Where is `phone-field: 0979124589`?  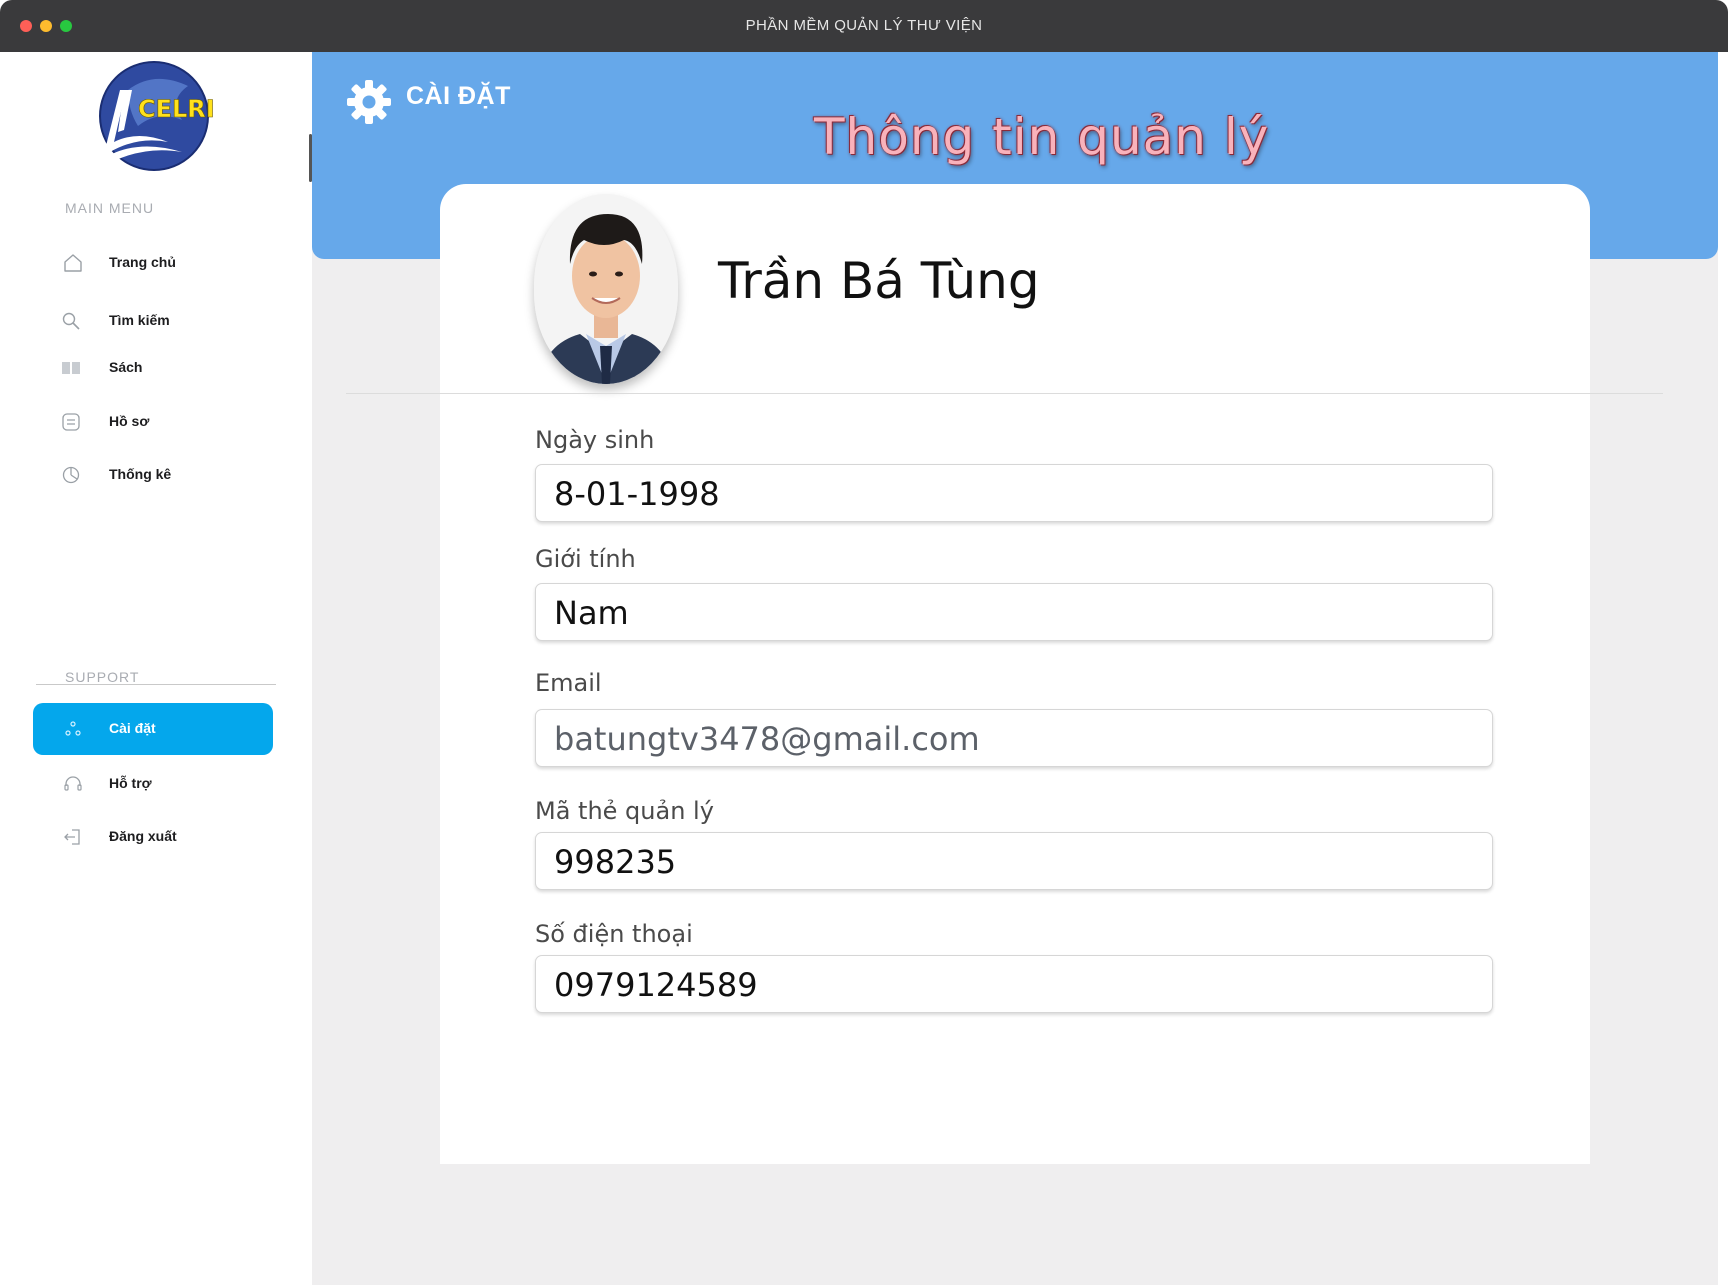
phone-field: 0979124589 is located at coordinates (1014, 984).